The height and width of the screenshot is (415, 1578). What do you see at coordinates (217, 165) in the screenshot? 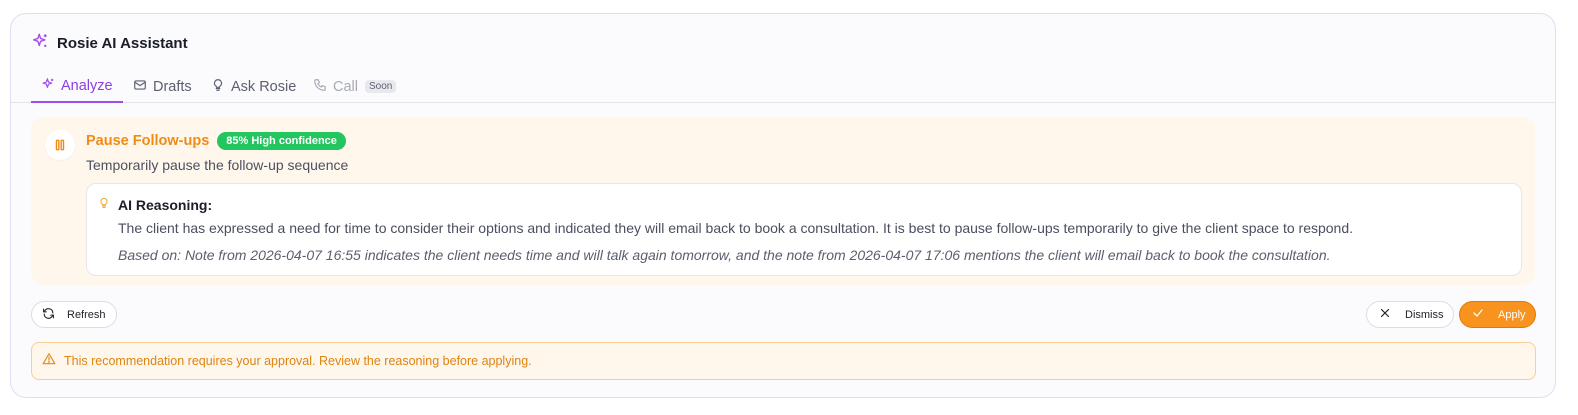
I see `recommendation-subtitle: Temporarily pause the follow-up sequence` at bounding box center [217, 165].